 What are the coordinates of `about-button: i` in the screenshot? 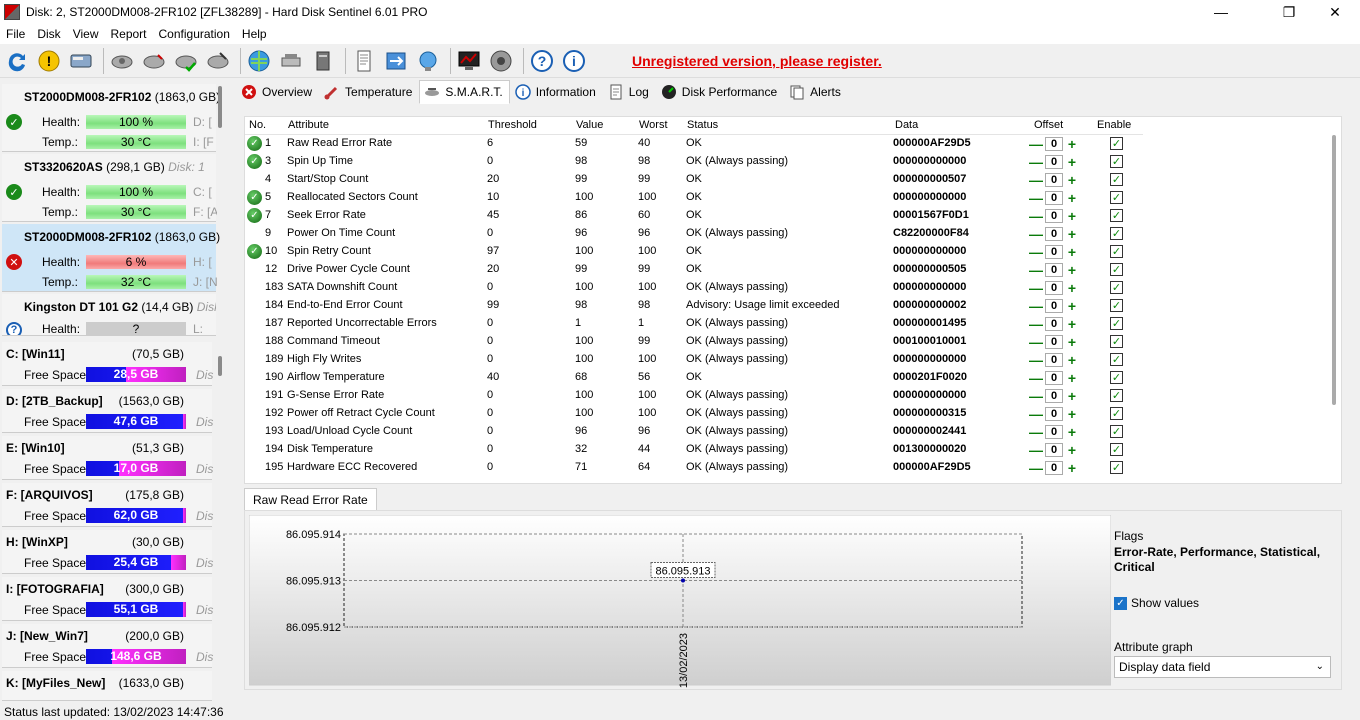 It's located at (574, 61).